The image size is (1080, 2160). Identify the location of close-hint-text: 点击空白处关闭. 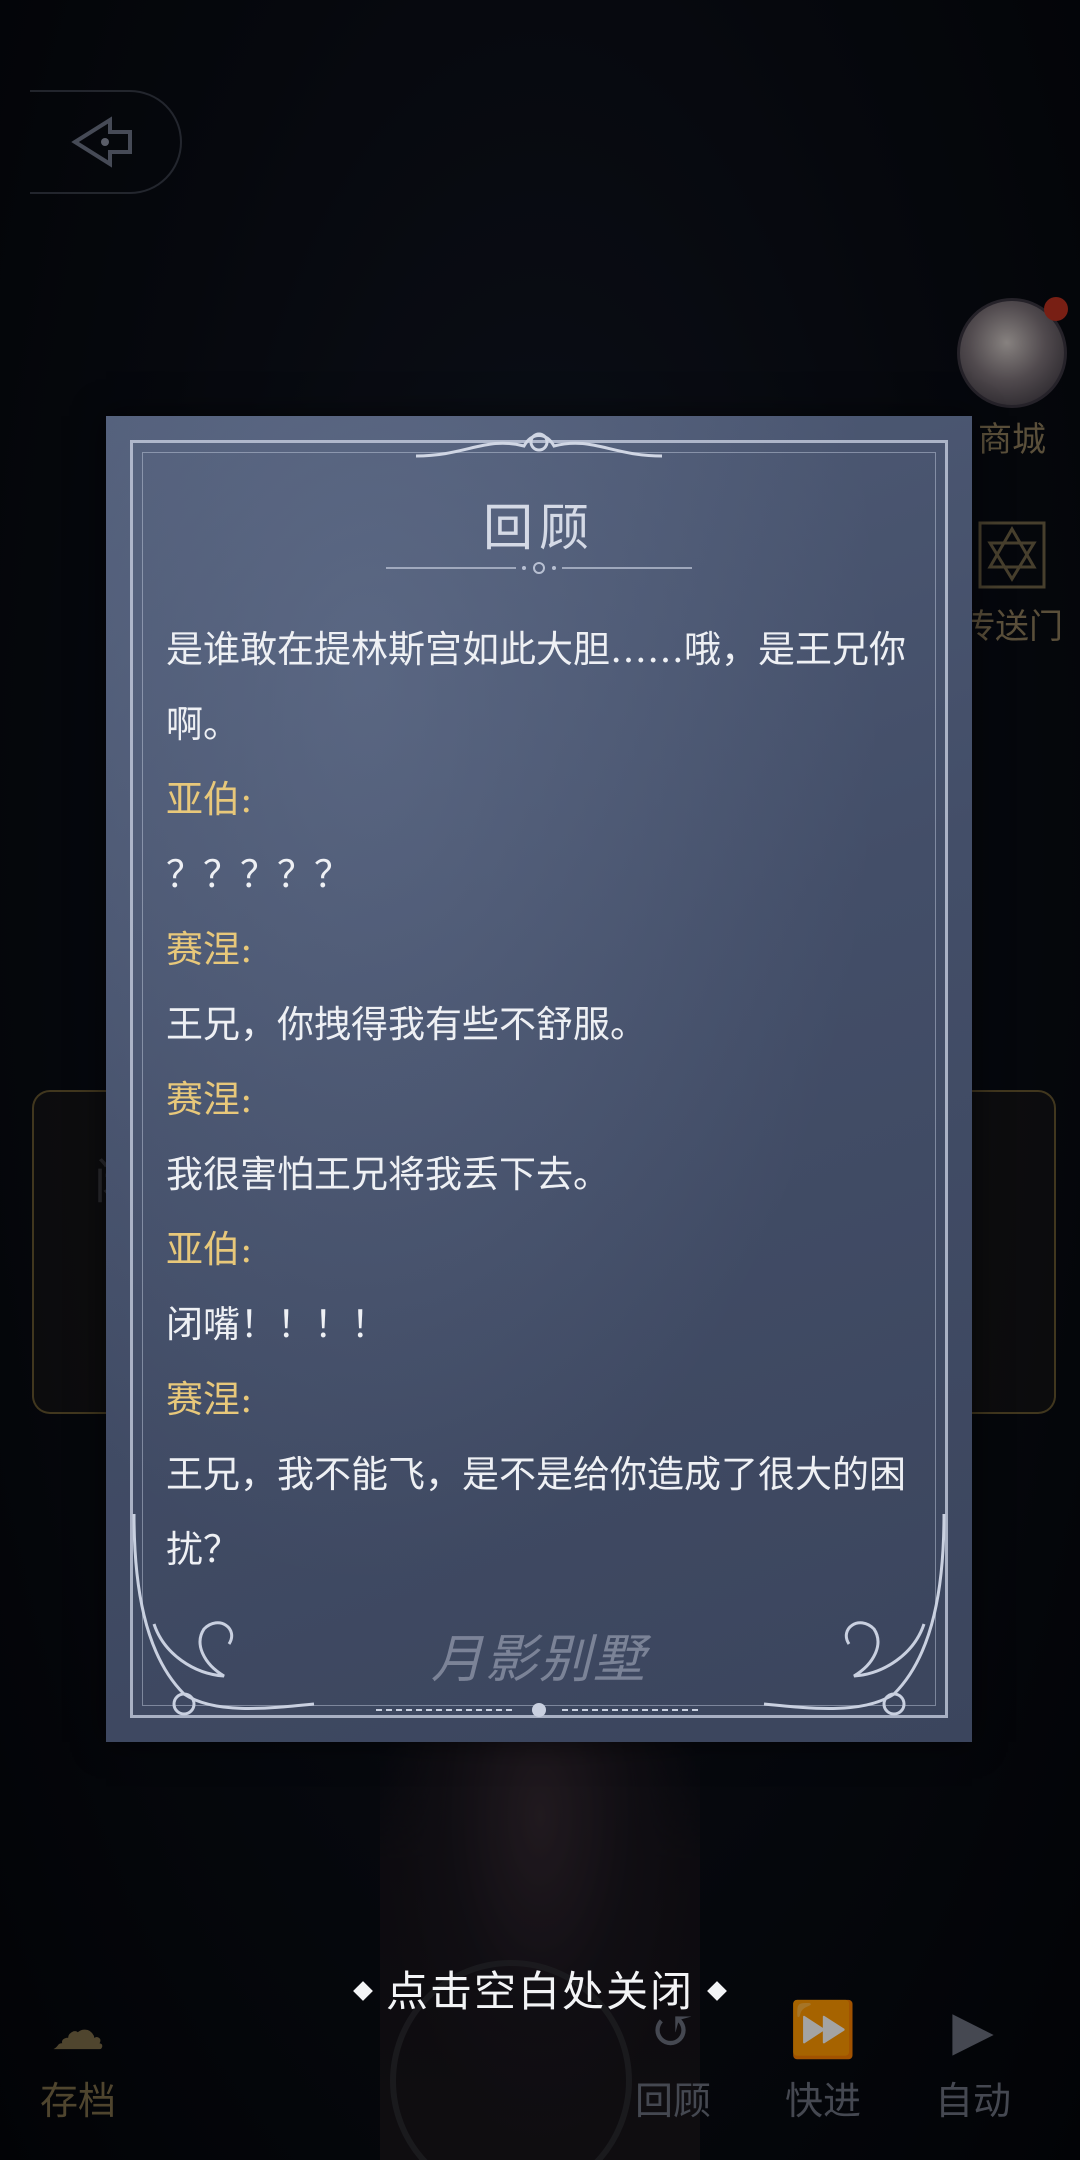
(539, 1991).